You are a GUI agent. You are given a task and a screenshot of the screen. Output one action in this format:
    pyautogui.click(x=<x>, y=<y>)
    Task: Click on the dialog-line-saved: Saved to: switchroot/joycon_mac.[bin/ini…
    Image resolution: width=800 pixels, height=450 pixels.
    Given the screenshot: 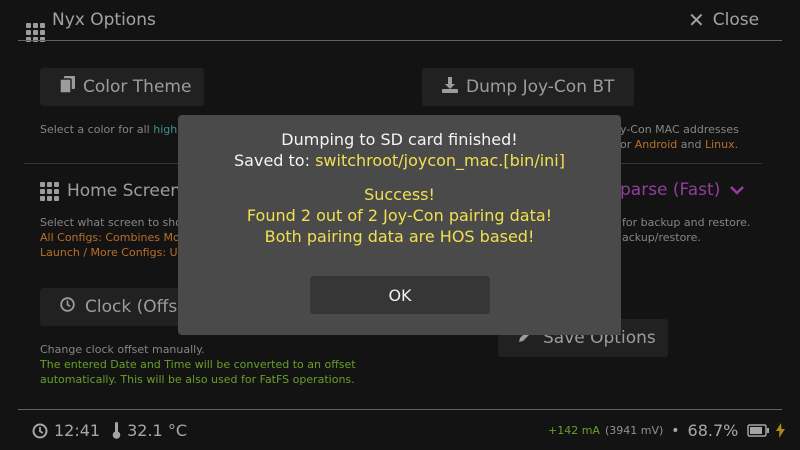 What is the action you would take?
    pyautogui.click(x=399, y=160)
    